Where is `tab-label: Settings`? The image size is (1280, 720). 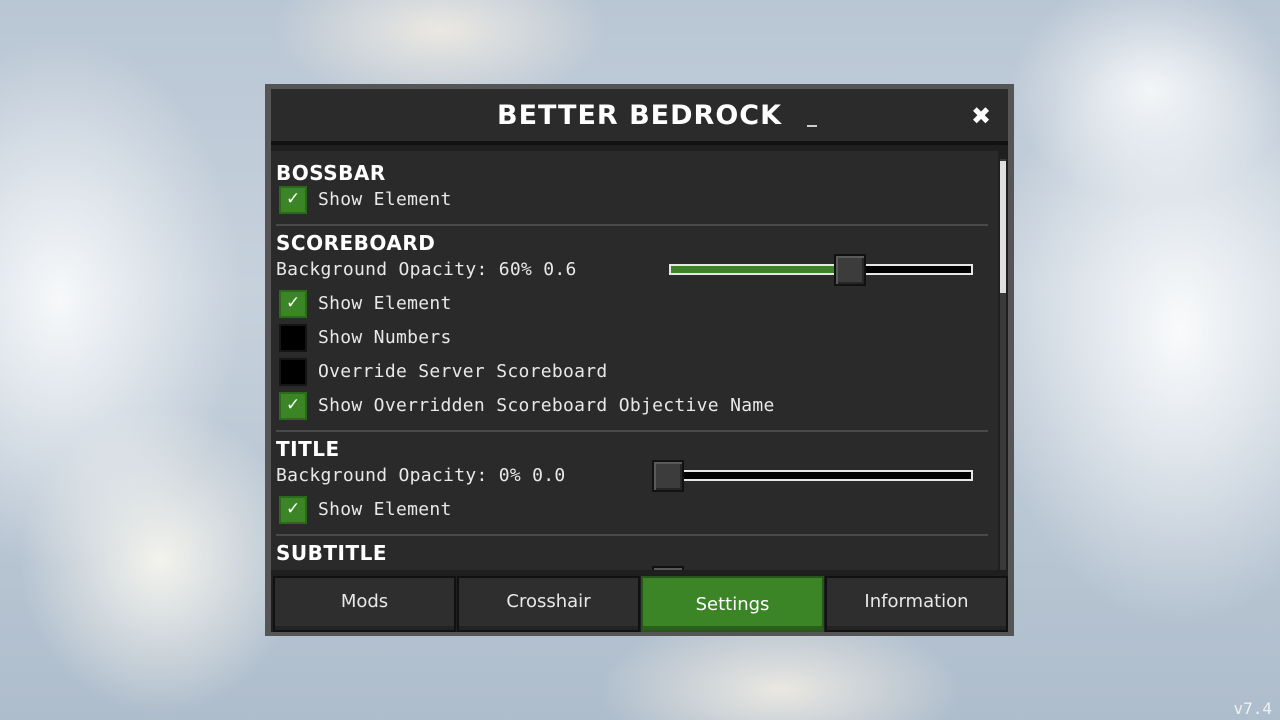 tab-label: Settings is located at coordinates (732, 604).